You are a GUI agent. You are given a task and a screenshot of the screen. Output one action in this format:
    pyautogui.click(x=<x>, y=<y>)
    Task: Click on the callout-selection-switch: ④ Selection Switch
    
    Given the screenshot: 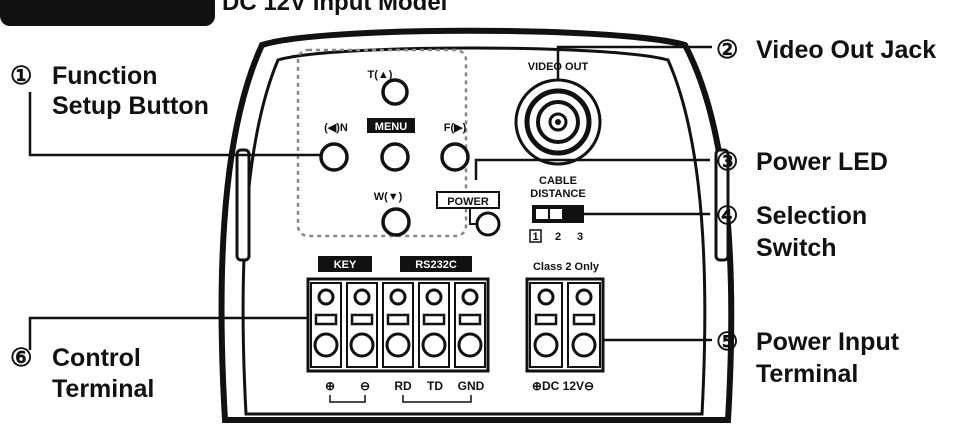 What is the action you would take?
    pyautogui.click(x=791, y=232)
    